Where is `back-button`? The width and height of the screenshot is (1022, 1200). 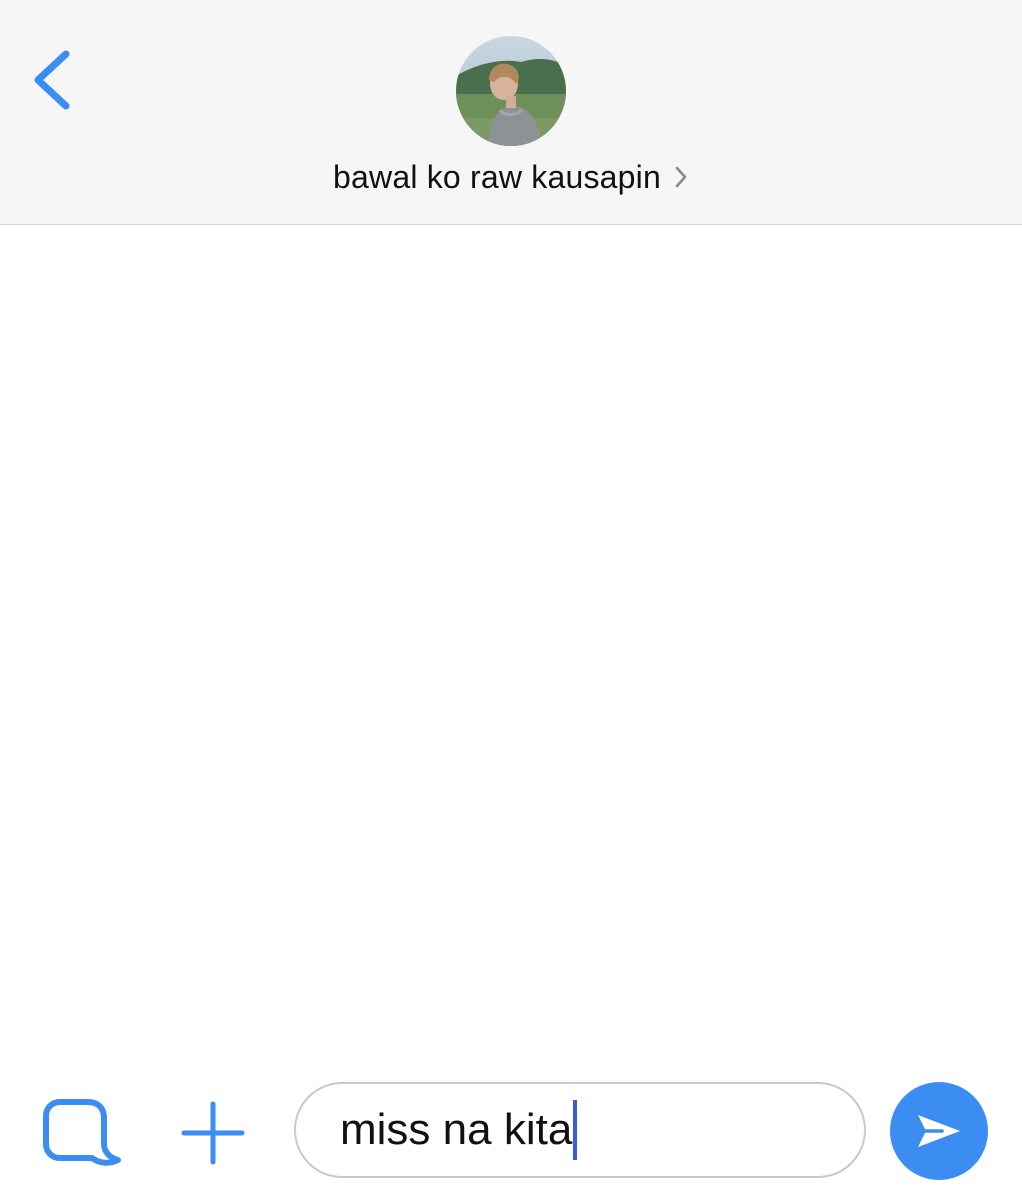
back-button is located at coordinates (54, 80).